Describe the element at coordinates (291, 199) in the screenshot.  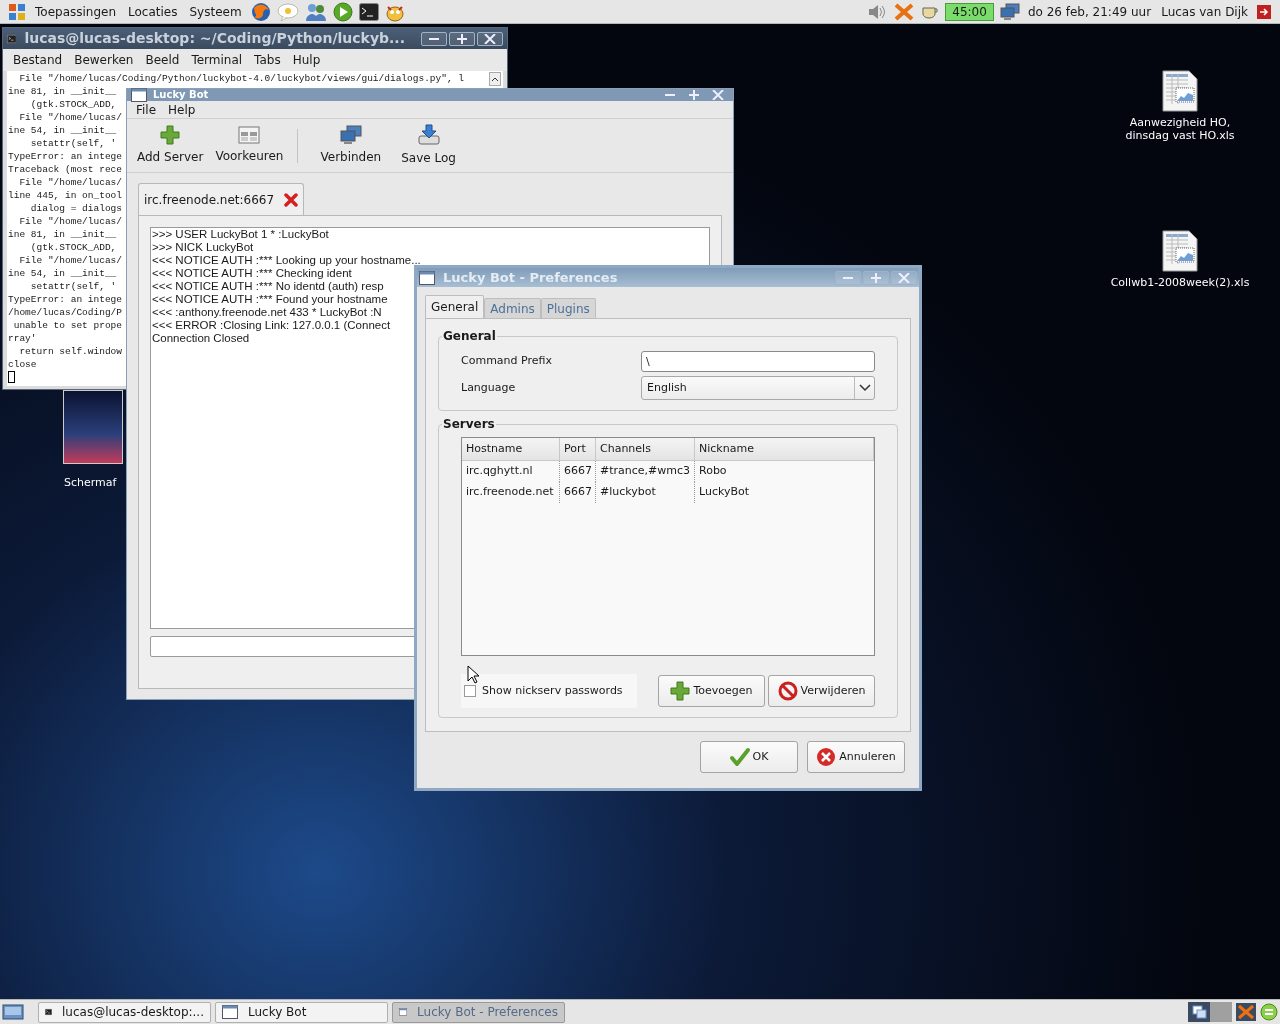
I see `close-tab-icon` at that location.